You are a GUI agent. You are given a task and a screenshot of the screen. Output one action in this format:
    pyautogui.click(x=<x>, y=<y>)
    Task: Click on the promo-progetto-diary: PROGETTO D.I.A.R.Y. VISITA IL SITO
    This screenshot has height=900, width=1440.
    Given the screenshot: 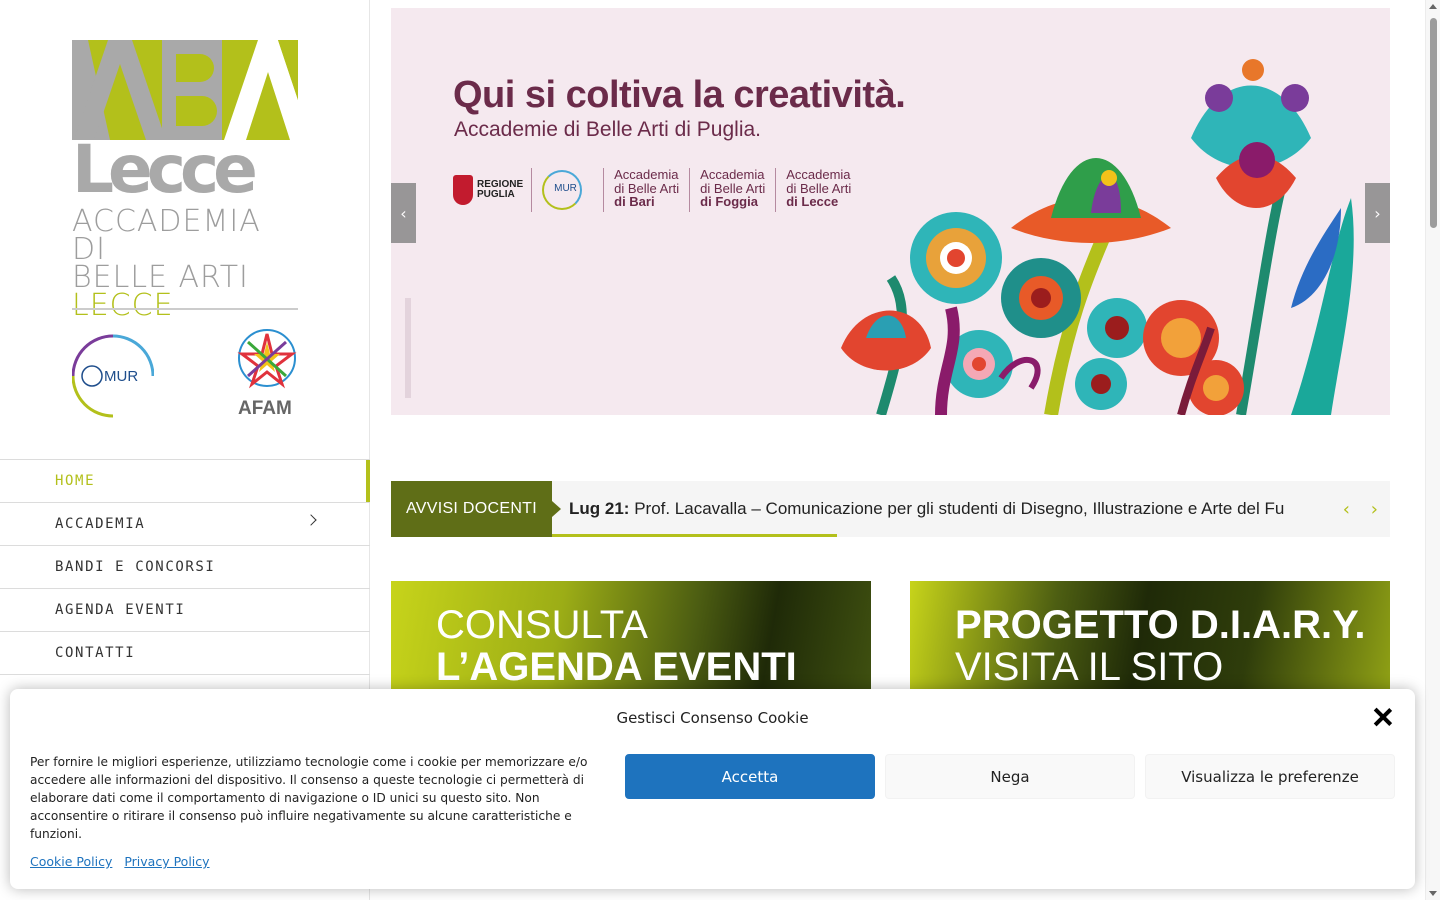 What is the action you would take?
    pyautogui.click(x=1150, y=636)
    